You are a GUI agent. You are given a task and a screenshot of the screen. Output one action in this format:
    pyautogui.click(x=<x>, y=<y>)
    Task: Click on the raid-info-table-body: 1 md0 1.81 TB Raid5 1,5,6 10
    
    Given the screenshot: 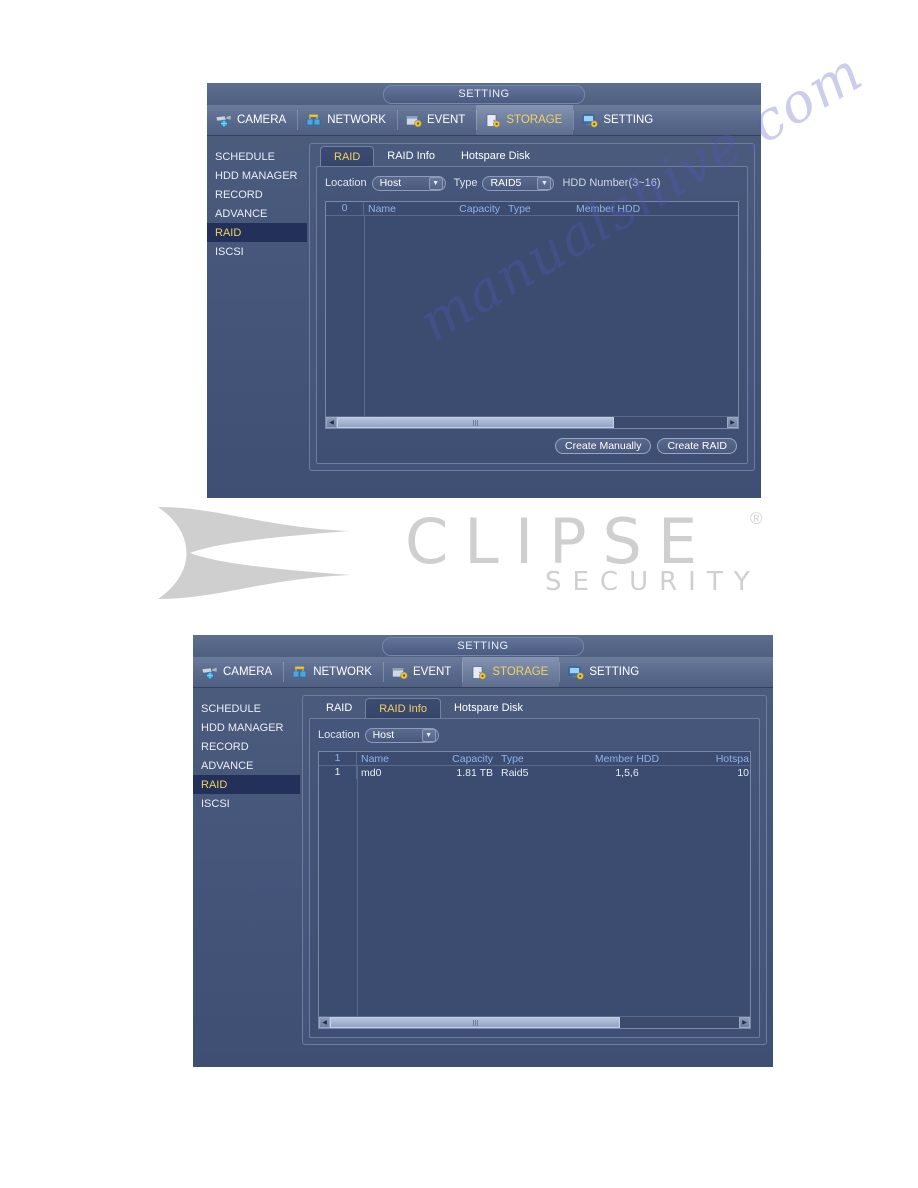 What is the action you would take?
    pyautogui.click(x=534, y=891)
    